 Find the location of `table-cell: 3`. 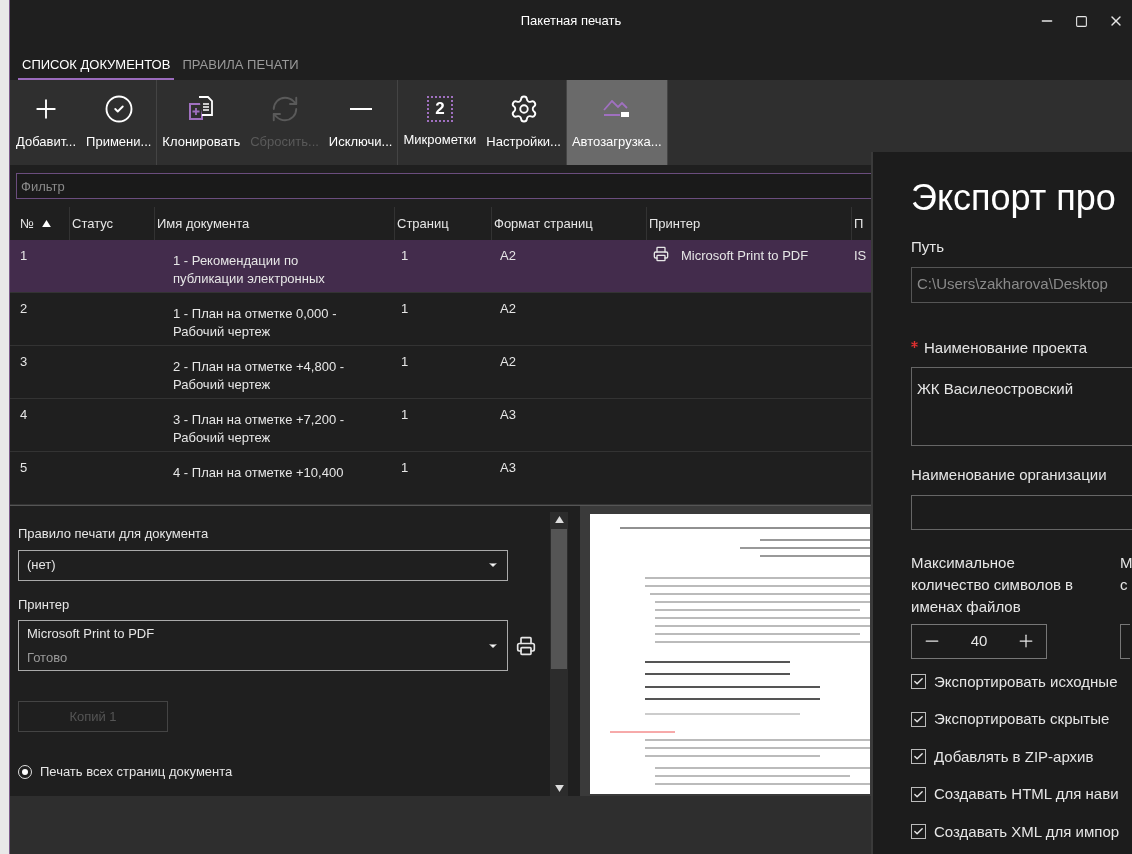

table-cell: 3 is located at coordinates (24, 361).